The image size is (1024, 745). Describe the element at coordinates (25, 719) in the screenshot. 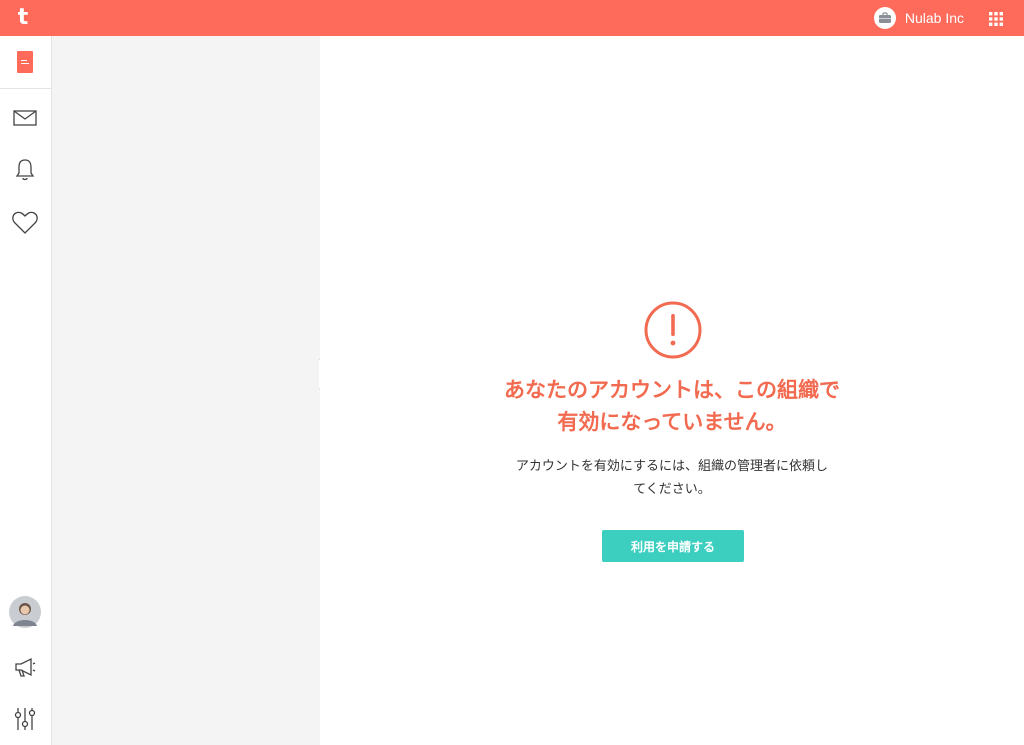

I see `settings-sliders-icon` at that location.